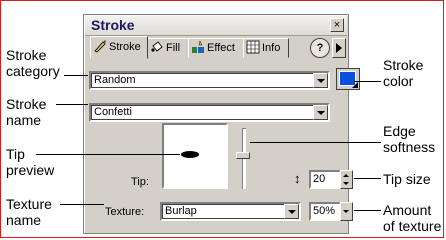  Describe the element at coordinates (297, 178) in the screenshot. I see `tip-size-icon: ↕` at that location.